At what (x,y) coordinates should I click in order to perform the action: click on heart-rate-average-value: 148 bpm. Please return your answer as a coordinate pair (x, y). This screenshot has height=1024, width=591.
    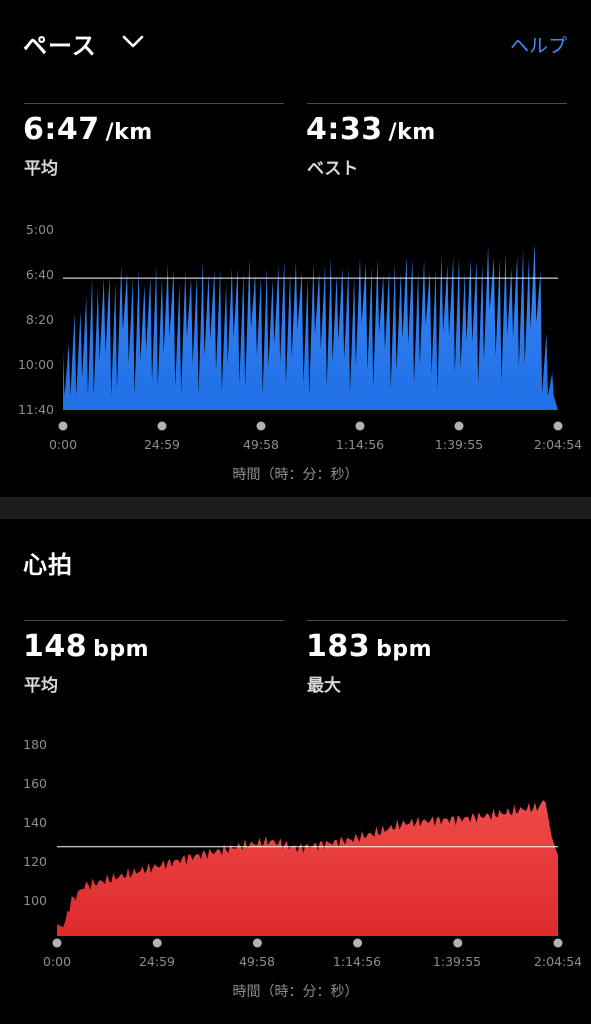
    Looking at the image, I should click on (86, 646).